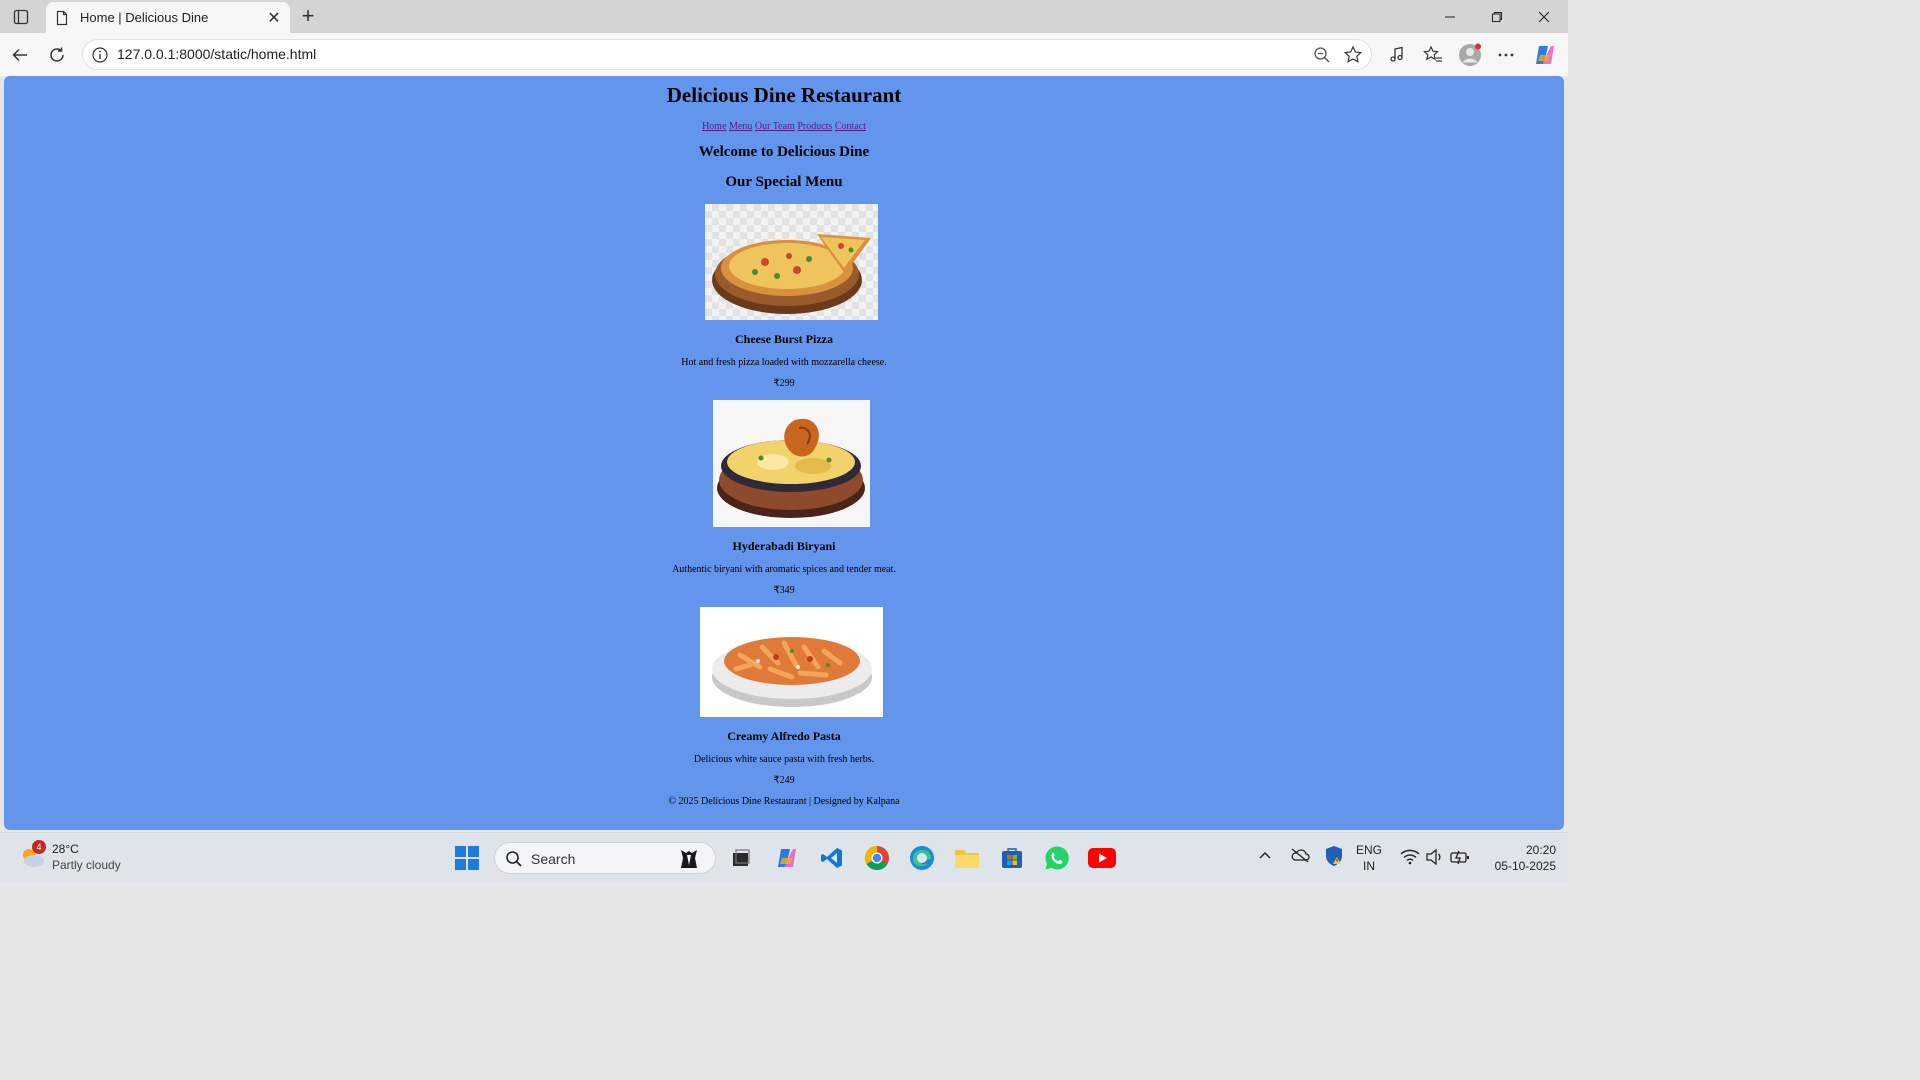 This screenshot has height=1080, width=1920. I want to click on browser-toolbar: 127.0.0.1:8000/static/home.html, so click(784, 54).